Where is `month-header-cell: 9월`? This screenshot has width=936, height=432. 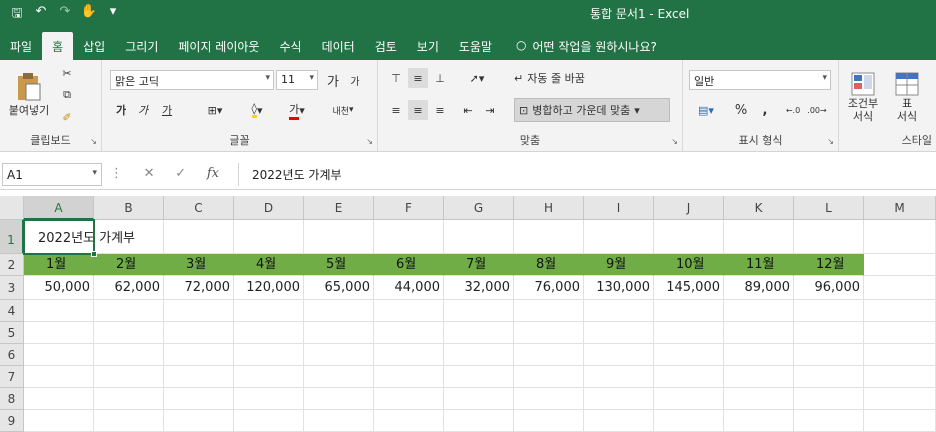
month-header-cell: 9월 is located at coordinates (619, 265).